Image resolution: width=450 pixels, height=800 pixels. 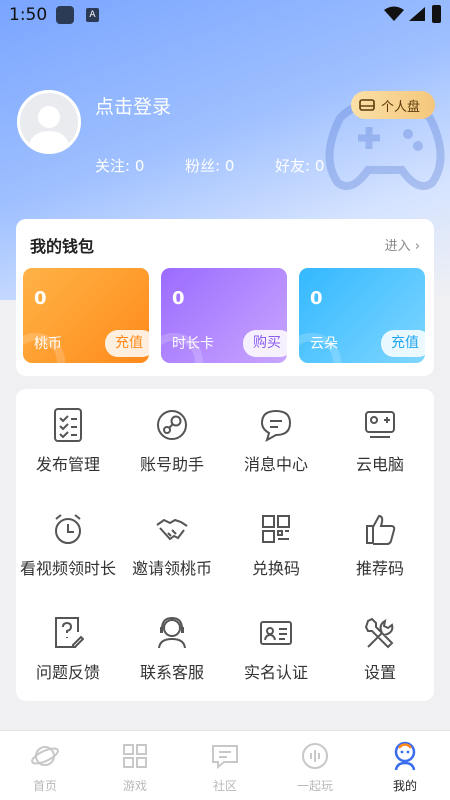 What do you see at coordinates (401, 107) in the screenshot?
I see `personal-disk-label: 个人盘` at bounding box center [401, 107].